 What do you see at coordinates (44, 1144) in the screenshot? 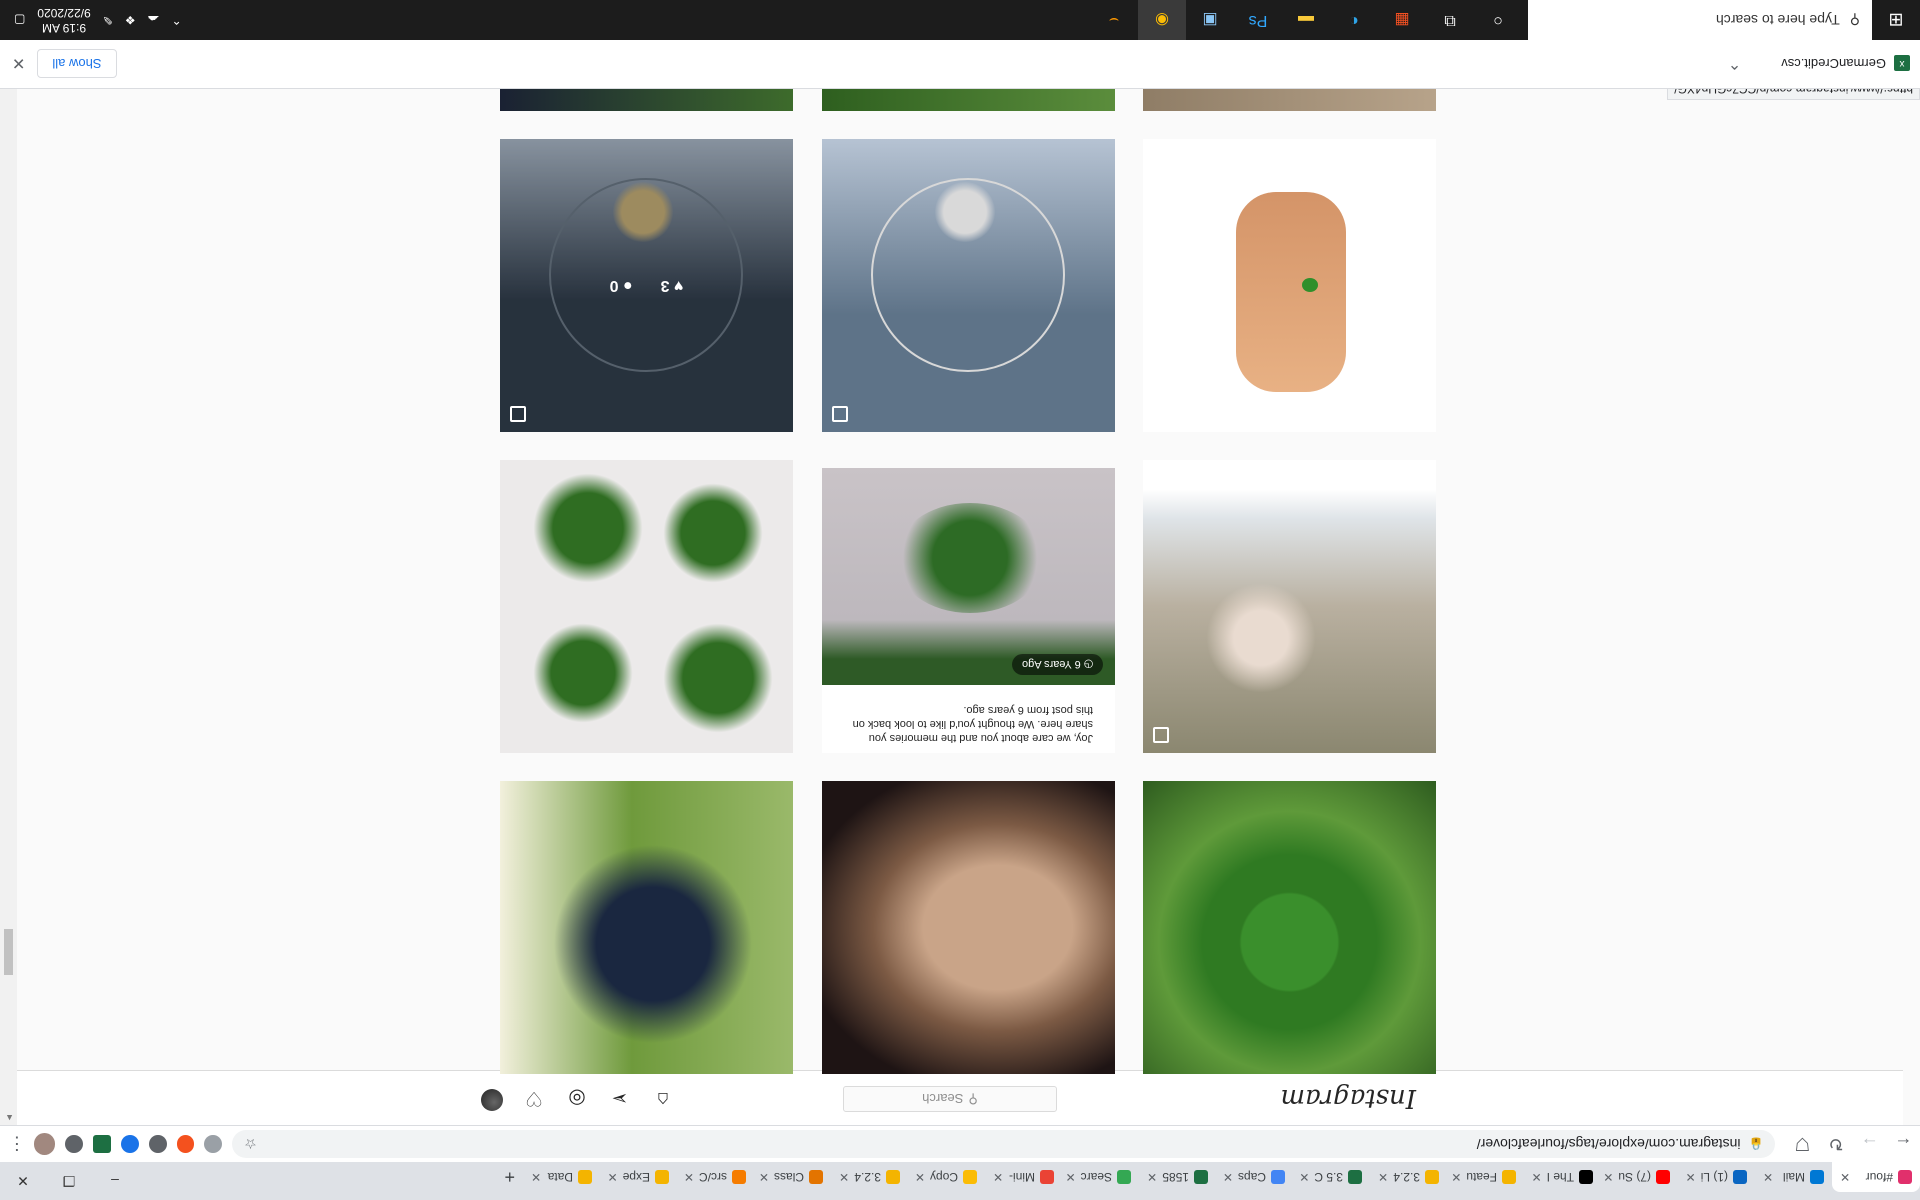
I see `avatar` at bounding box center [44, 1144].